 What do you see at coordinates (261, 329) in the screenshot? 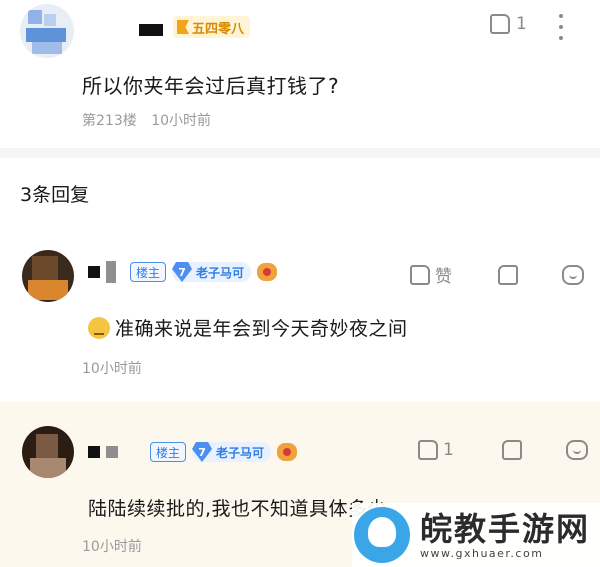
I see `reply-text: 准确来说是年会到今天奇妙夜之间` at bounding box center [261, 329].